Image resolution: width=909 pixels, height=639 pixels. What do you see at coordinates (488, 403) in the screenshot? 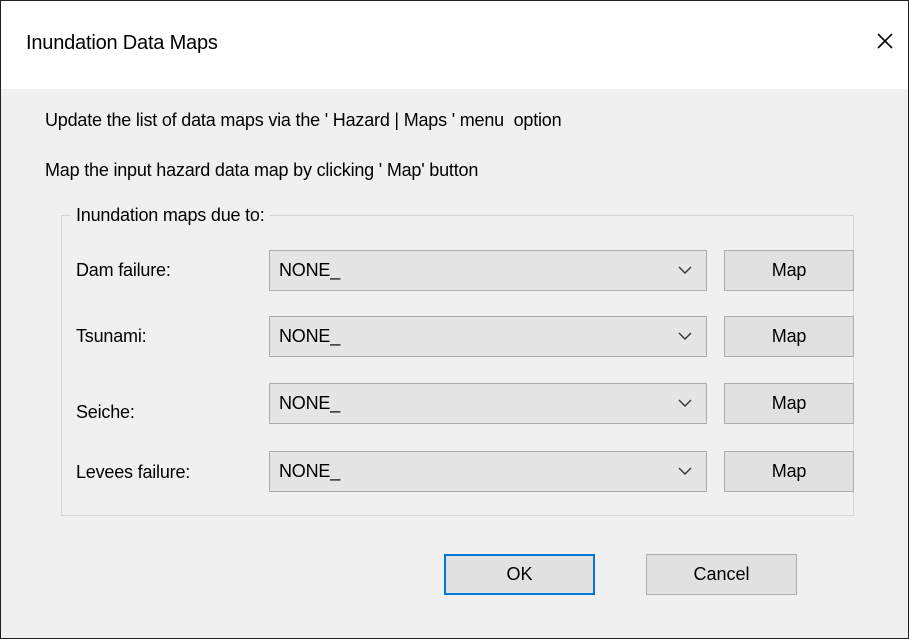
I see `seiche-dropdown: NONE_` at bounding box center [488, 403].